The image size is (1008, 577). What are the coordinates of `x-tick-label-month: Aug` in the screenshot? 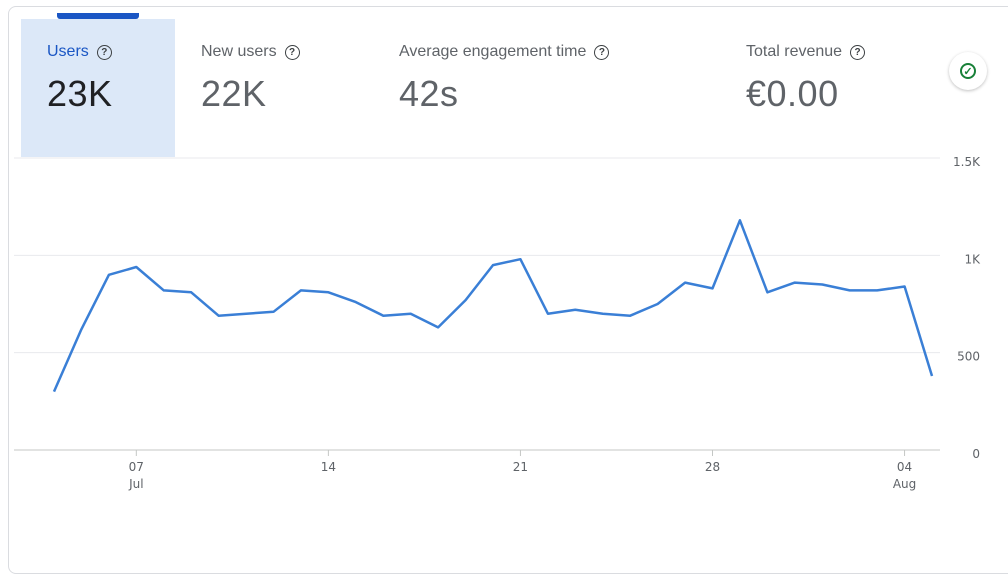 It's located at (904, 484).